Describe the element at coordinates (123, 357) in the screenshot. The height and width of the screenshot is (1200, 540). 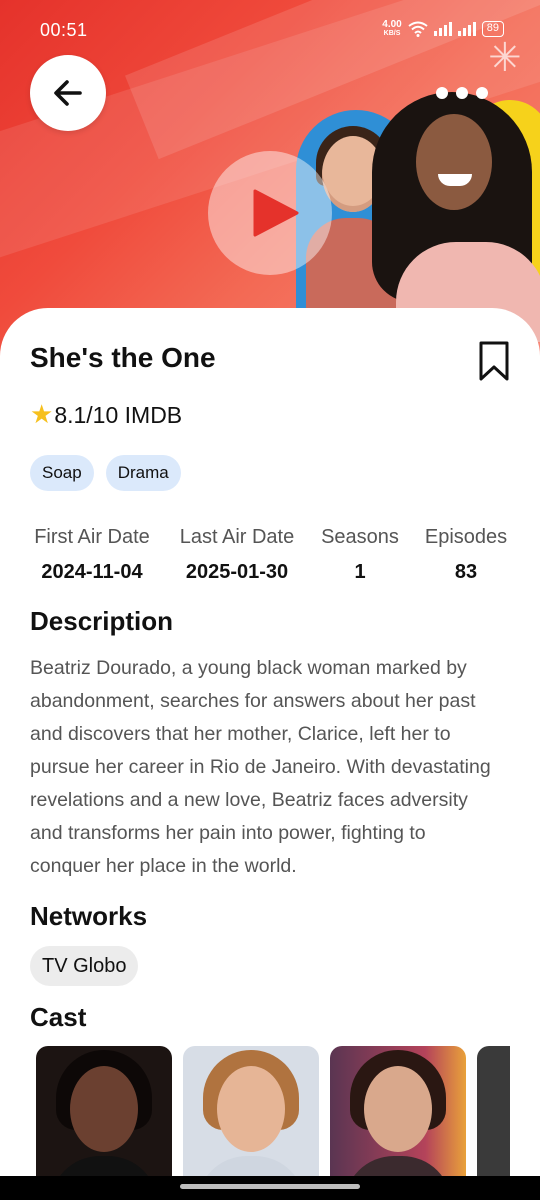
I see `show-title: She's the One` at that location.